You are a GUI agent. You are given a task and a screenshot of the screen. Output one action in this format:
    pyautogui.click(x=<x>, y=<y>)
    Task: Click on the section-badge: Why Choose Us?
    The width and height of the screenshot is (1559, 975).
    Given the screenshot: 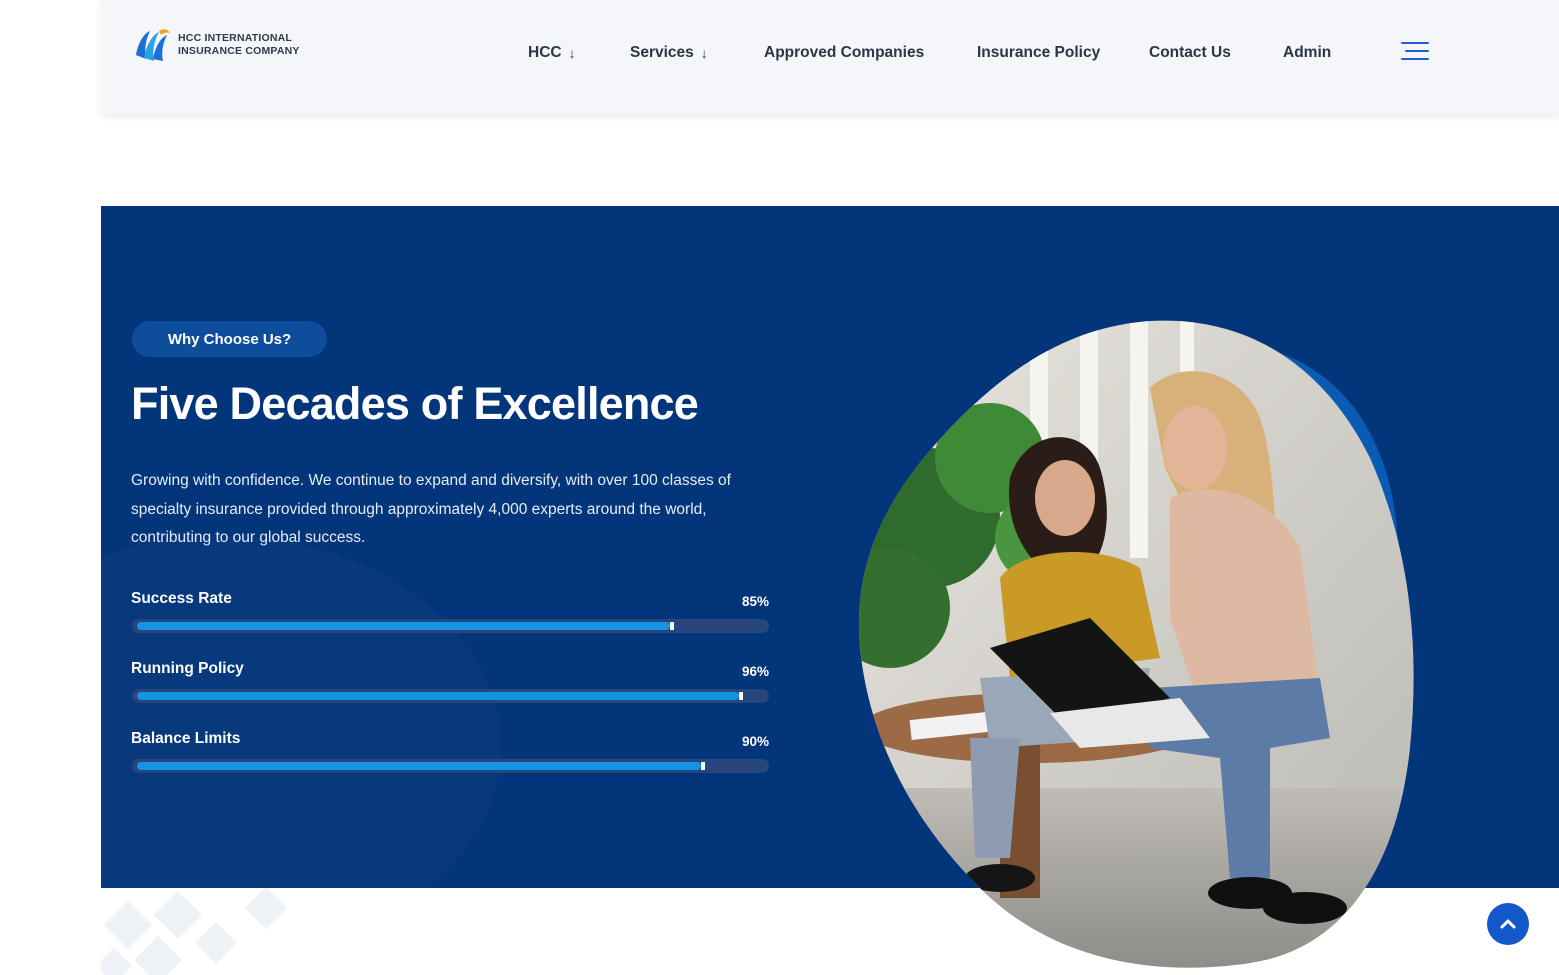 What is the action you would take?
    pyautogui.click(x=229, y=339)
    